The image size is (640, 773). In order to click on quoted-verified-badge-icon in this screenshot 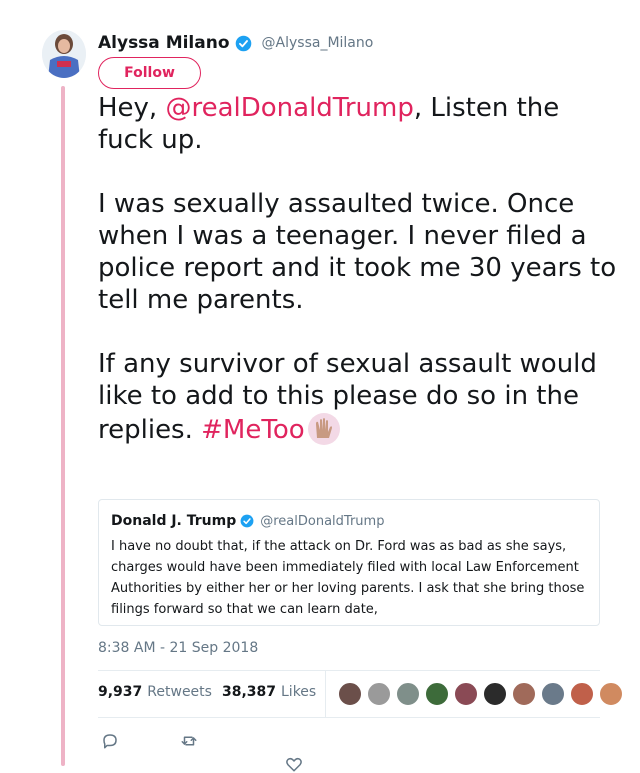, I will do `click(247, 521)`.